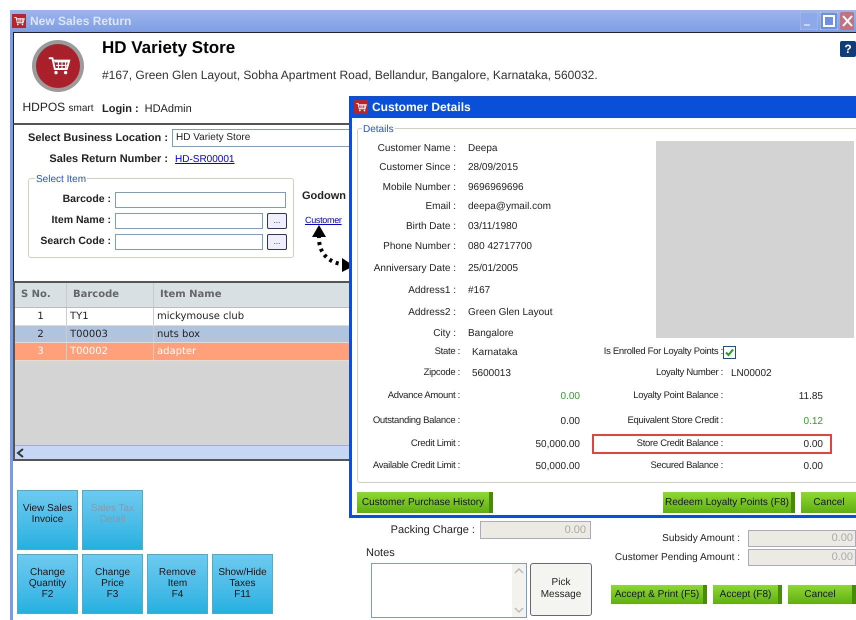 This screenshot has width=856, height=620. What do you see at coordinates (168, 109) in the screenshot?
I see `login-value: HDAdmin` at bounding box center [168, 109].